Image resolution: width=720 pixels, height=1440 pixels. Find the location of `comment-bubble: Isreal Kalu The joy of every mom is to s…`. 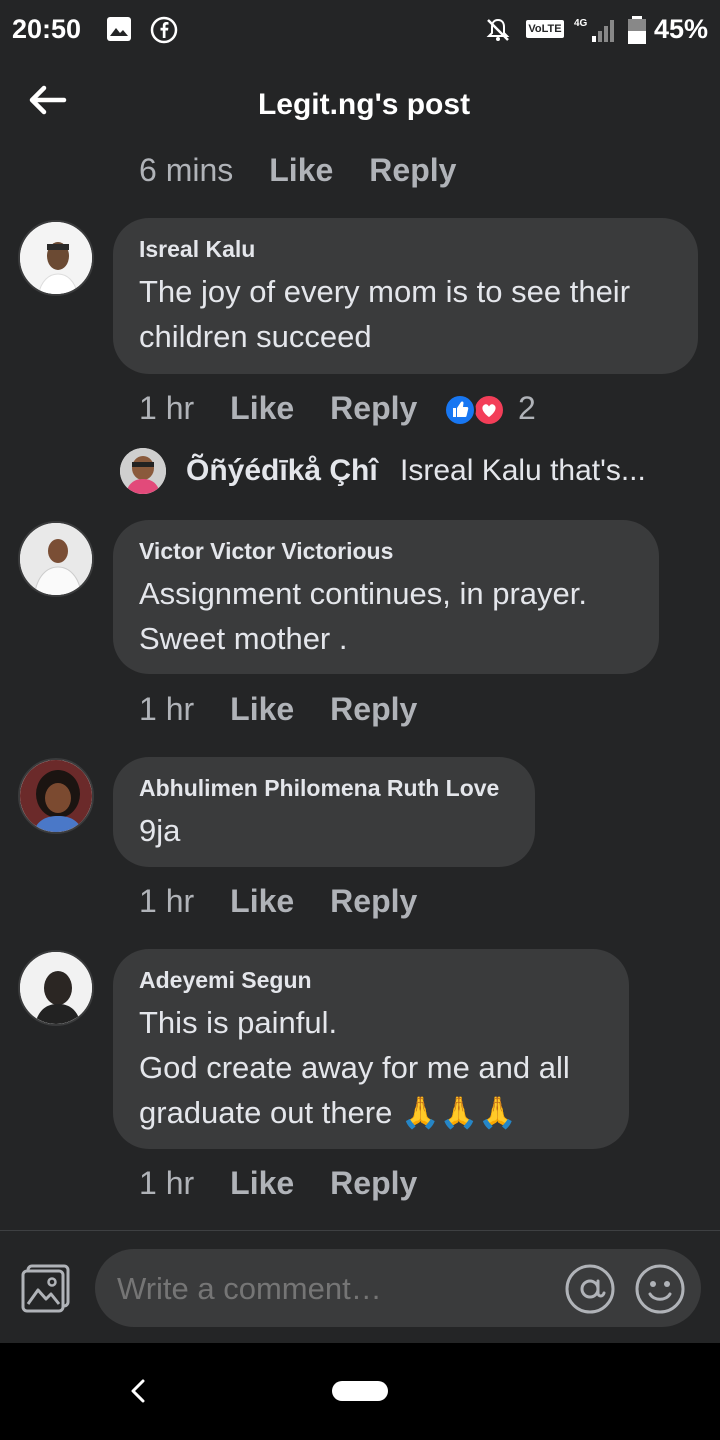

comment-bubble: Isreal Kalu The joy of every mom is to s… is located at coordinates (405, 296).